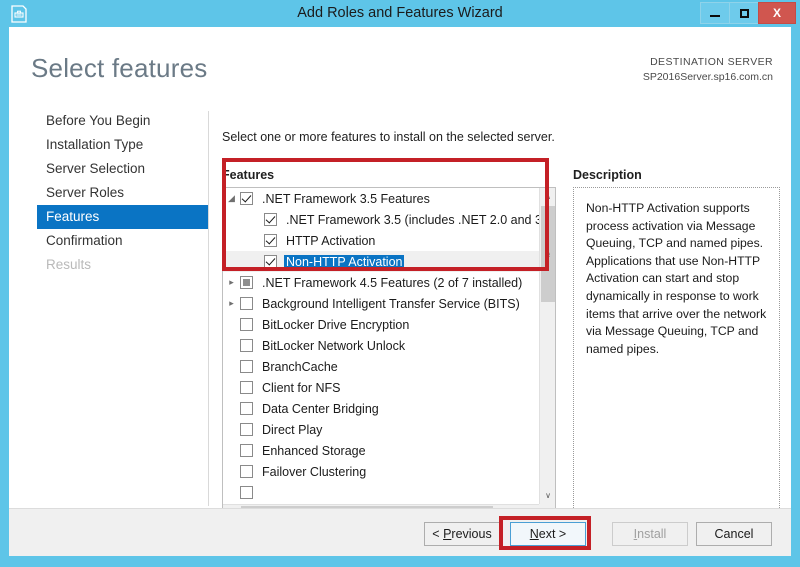  I want to click on tree-item-label: Direct Play, so click(292, 429).